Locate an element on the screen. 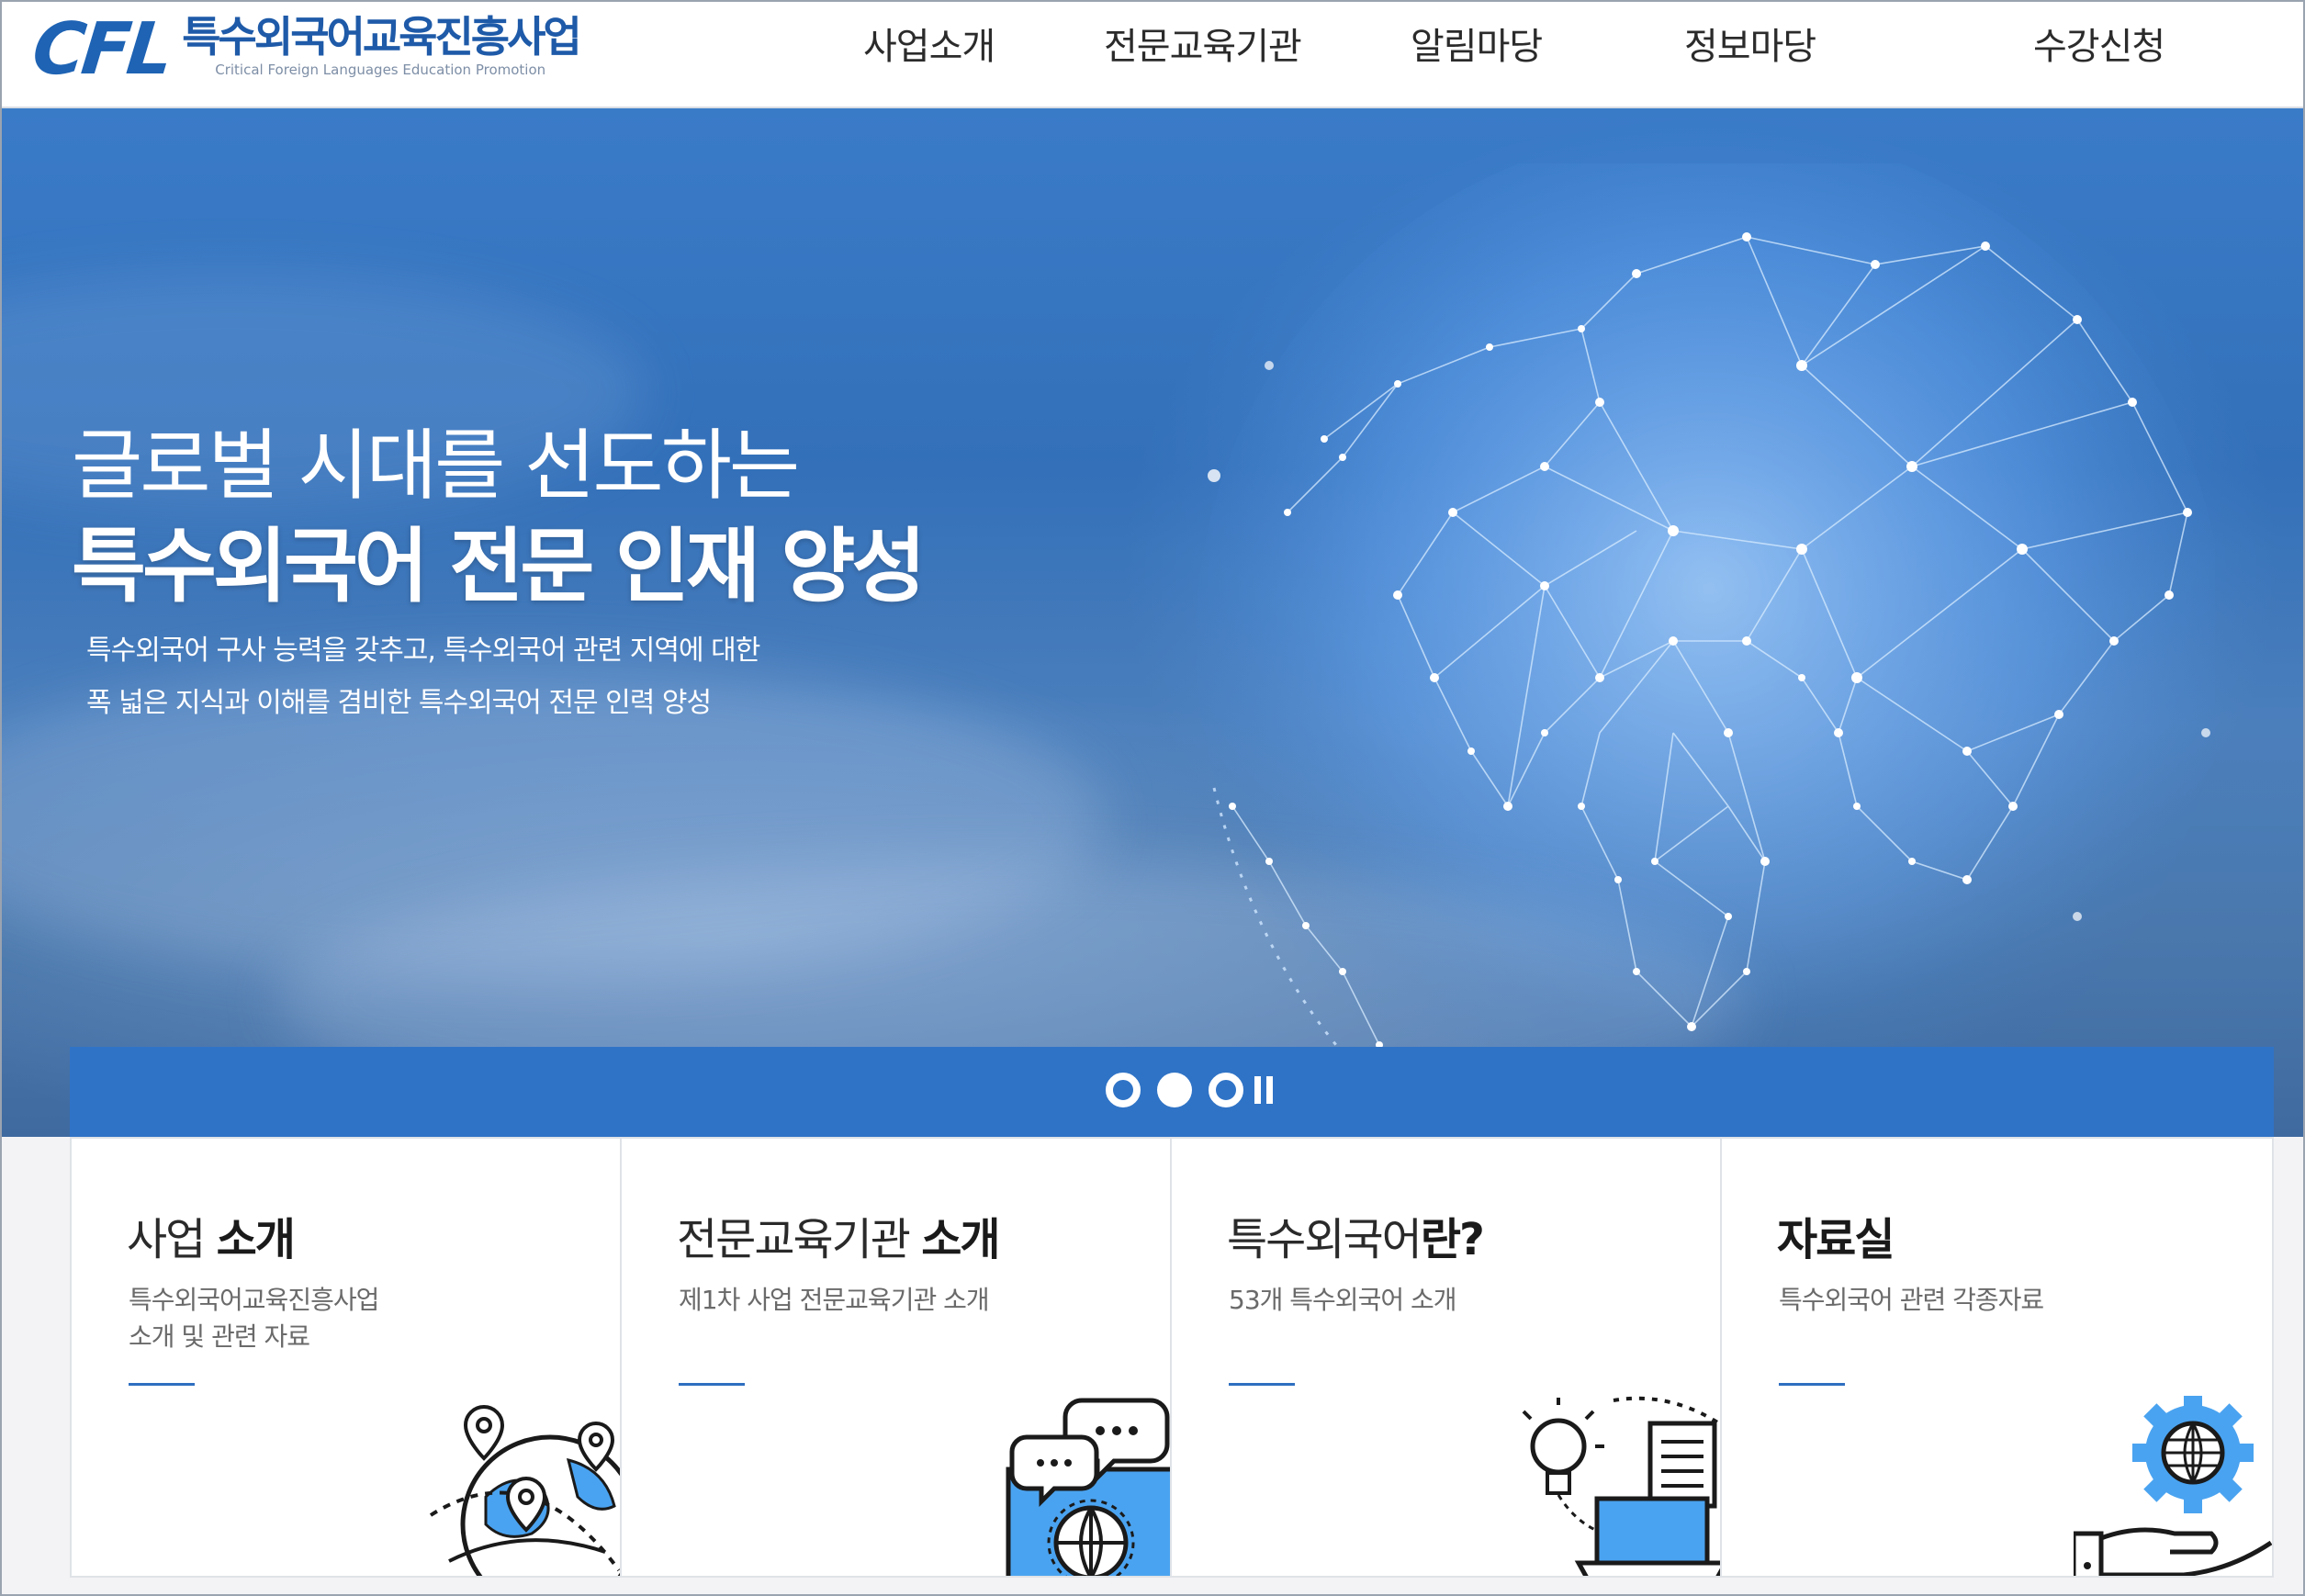 Image resolution: width=2305 pixels, height=1596 pixels. card-title: 전문교육기관 소개 is located at coordinates (839, 1235).